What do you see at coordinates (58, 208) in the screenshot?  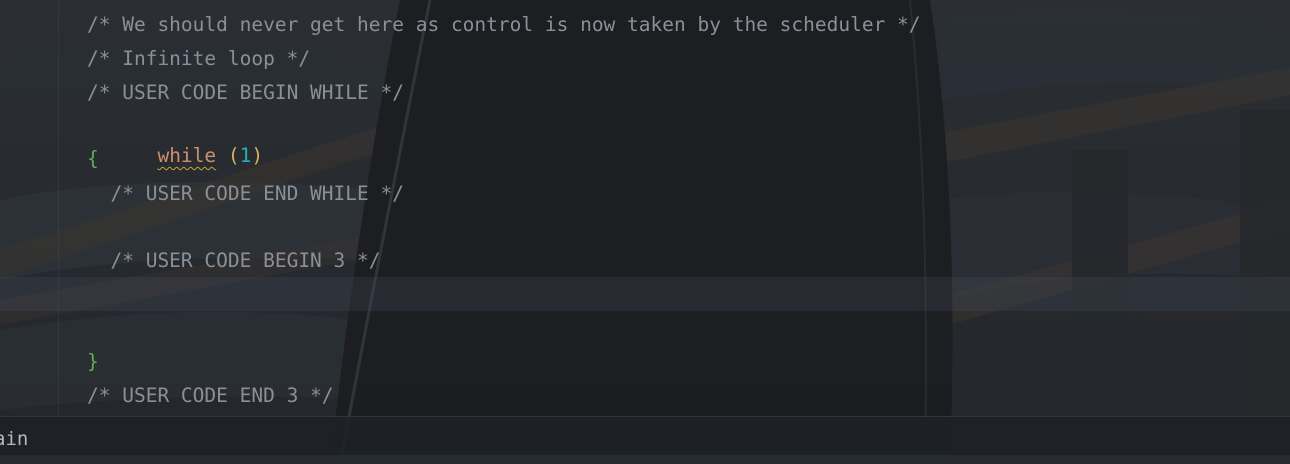 I see `gutter-divider` at bounding box center [58, 208].